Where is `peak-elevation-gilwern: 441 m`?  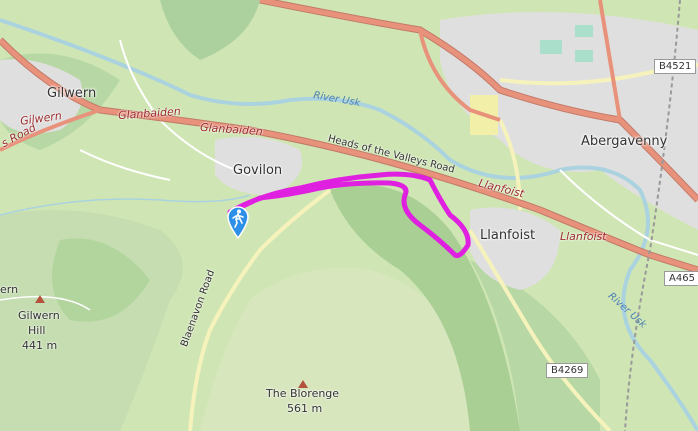 peak-elevation-gilwern: 441 m is located at coordinates (40, 345).